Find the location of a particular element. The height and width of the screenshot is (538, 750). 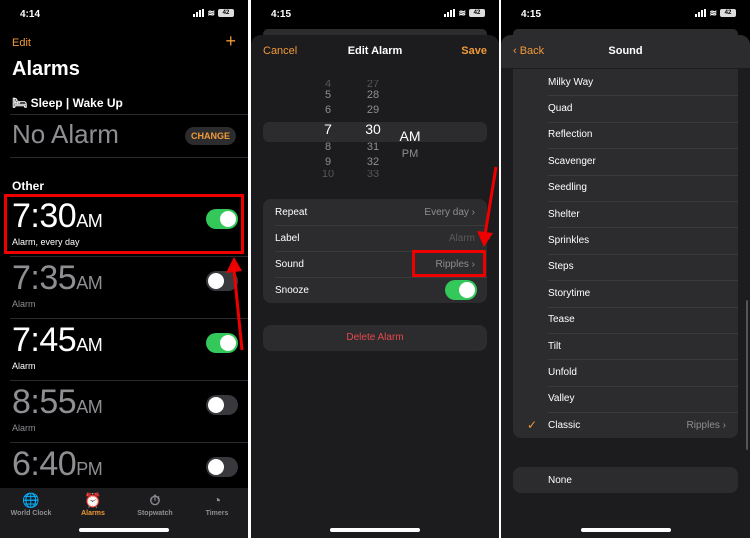

alarm-time: 7:35AM is located at coordinates (57, 278).